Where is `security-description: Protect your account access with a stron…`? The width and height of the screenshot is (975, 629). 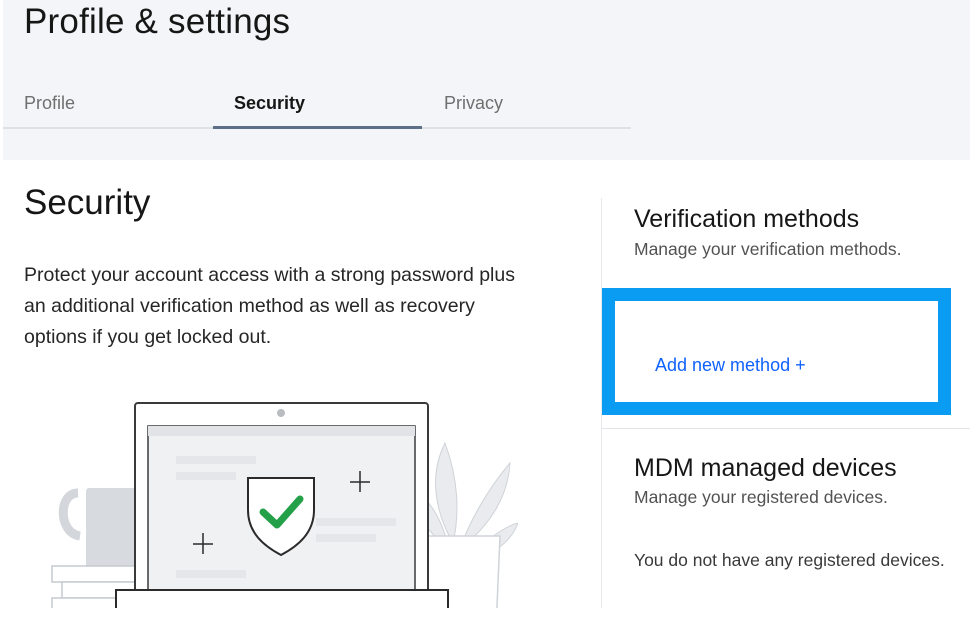 security-description: Protect your account access with a stron… is located at coordinates (269, 306).